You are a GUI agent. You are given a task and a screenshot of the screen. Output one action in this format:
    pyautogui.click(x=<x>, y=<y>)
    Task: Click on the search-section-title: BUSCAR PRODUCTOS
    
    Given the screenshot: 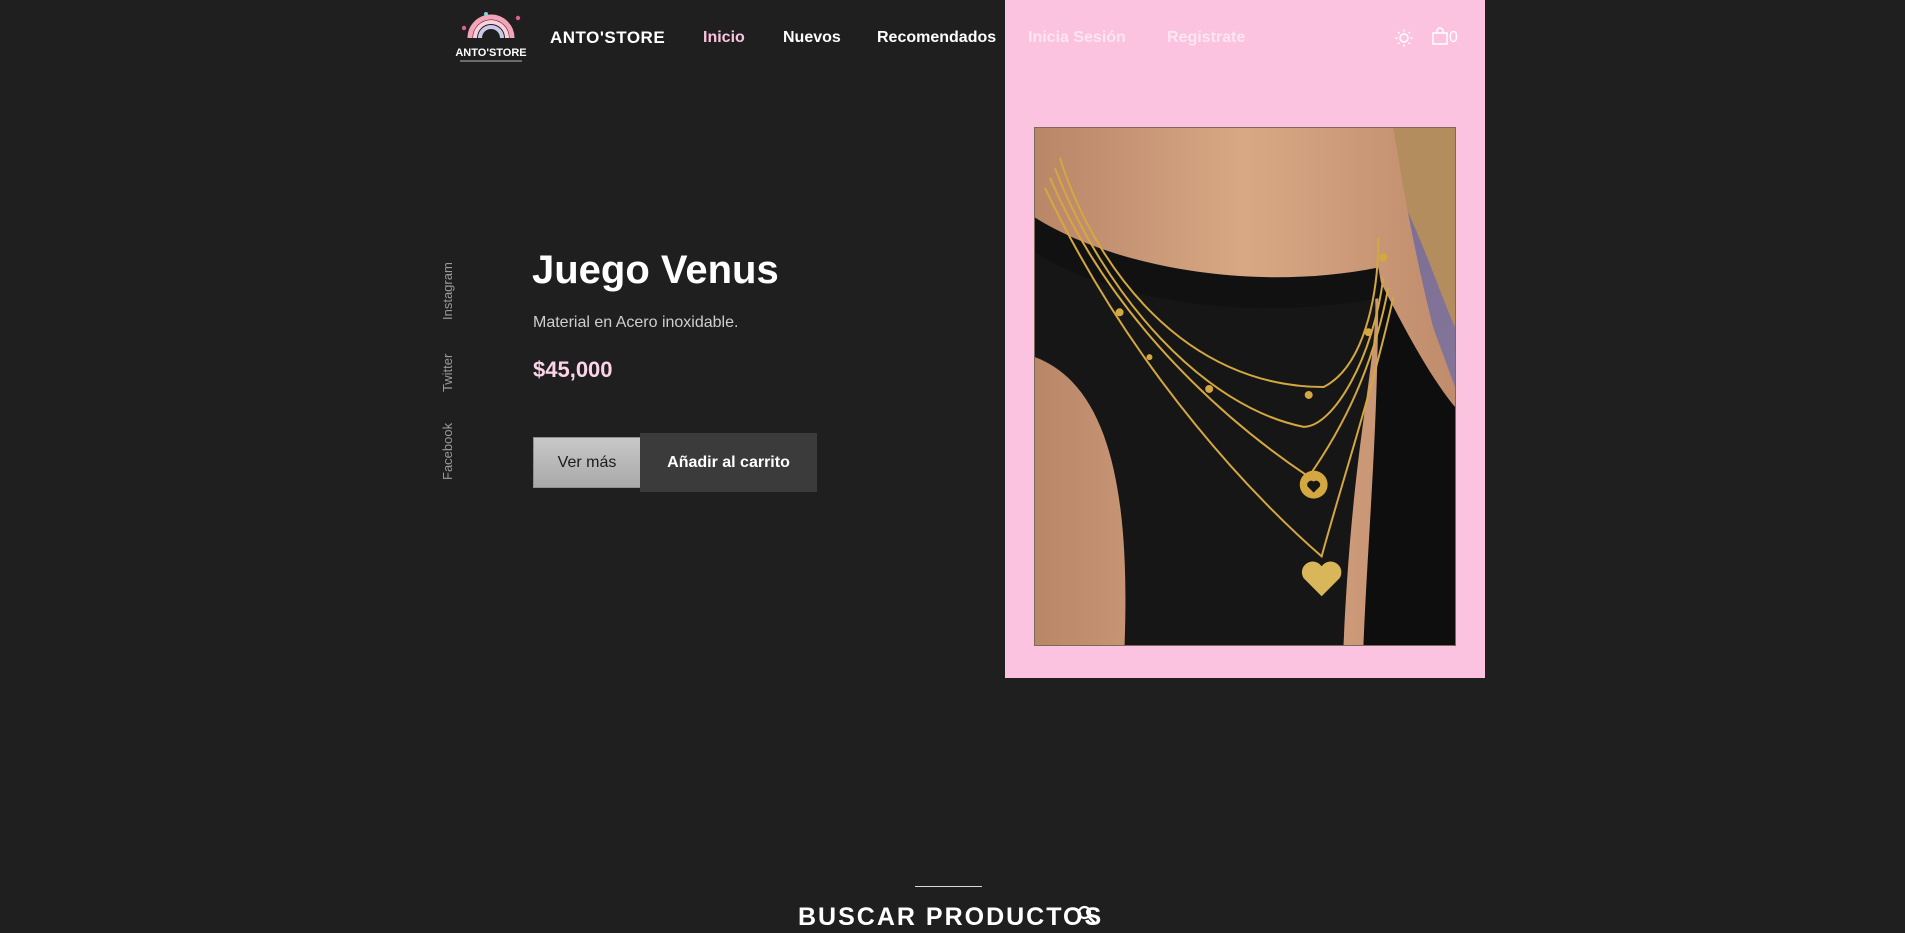 What is the action you would take?
    pyautogui.click(x=951, y=917)
    